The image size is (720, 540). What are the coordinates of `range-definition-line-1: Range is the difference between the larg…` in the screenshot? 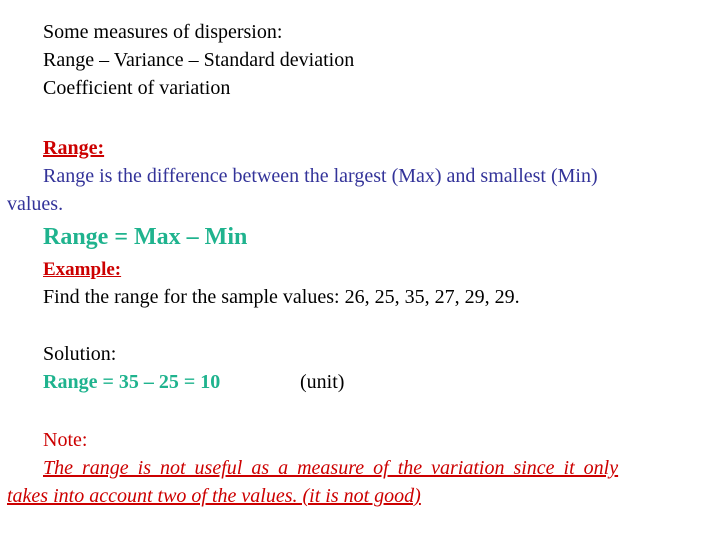 It's located at (320, 176).